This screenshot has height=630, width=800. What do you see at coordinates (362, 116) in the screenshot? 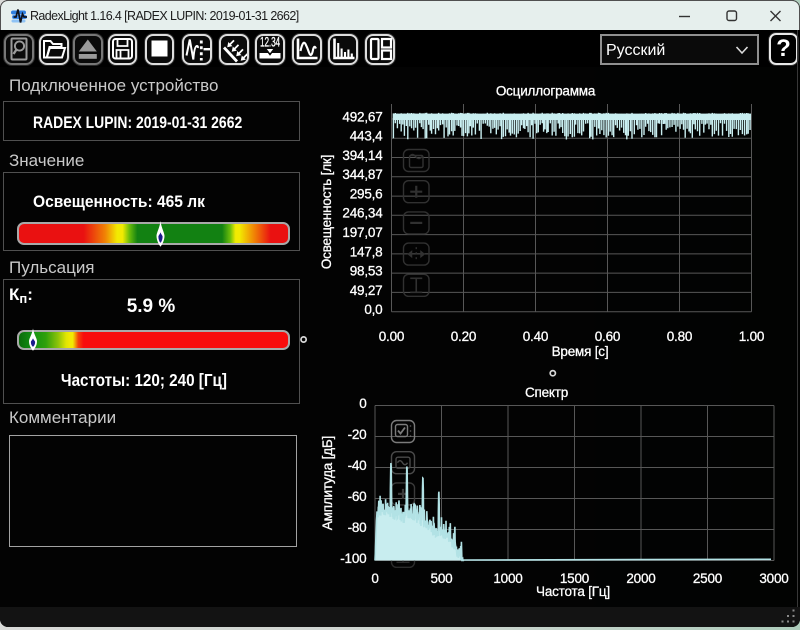
I see `svg-text: 492,67` at bounding box center [362, 116].